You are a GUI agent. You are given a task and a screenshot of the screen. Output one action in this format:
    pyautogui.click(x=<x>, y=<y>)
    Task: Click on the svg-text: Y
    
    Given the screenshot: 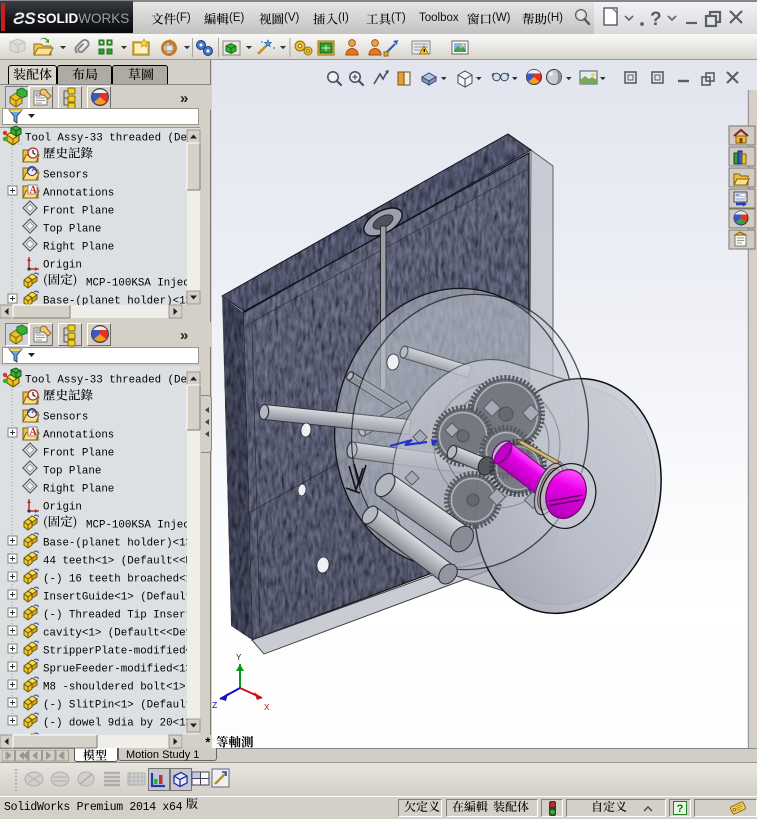 What is the action you would take?
    pyautogui.click(x=239, y=658)
    